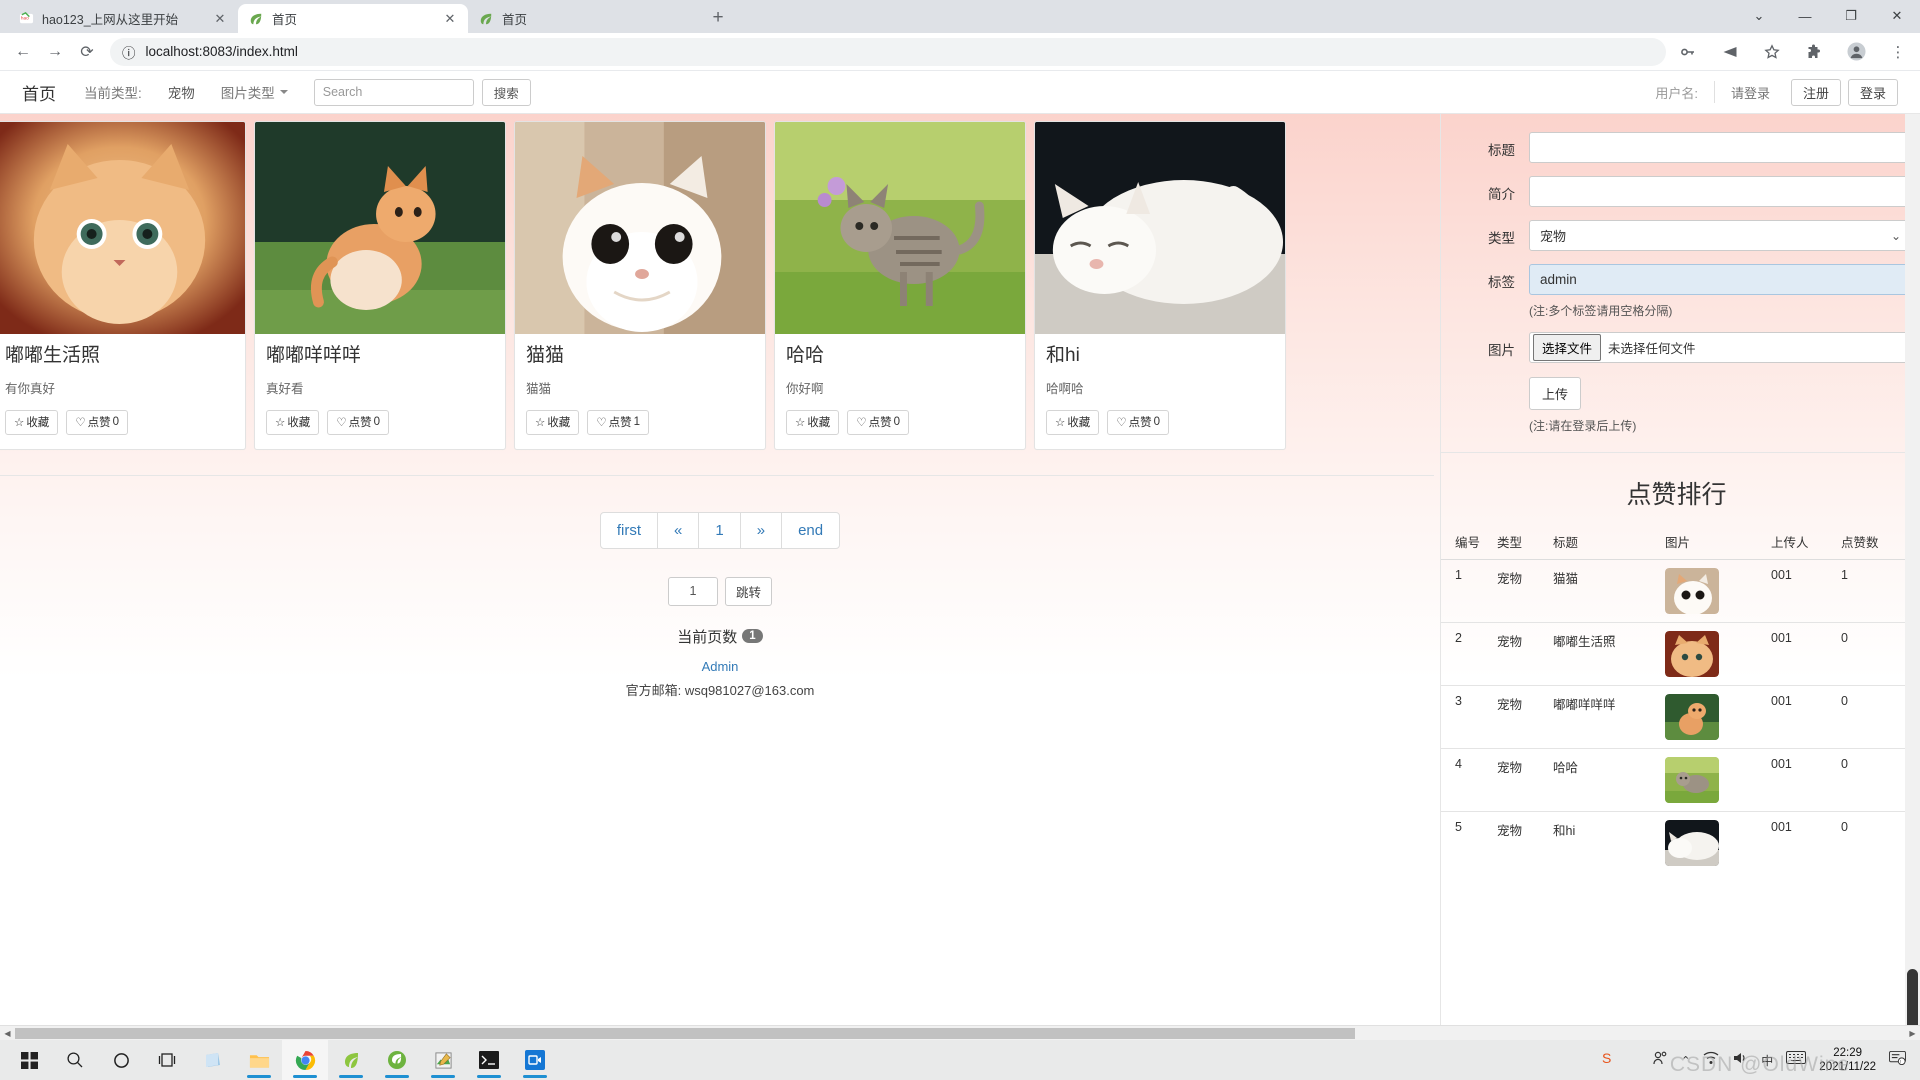  I want to click on browser-tab-2: 首页 ✕, so click(353, 18).